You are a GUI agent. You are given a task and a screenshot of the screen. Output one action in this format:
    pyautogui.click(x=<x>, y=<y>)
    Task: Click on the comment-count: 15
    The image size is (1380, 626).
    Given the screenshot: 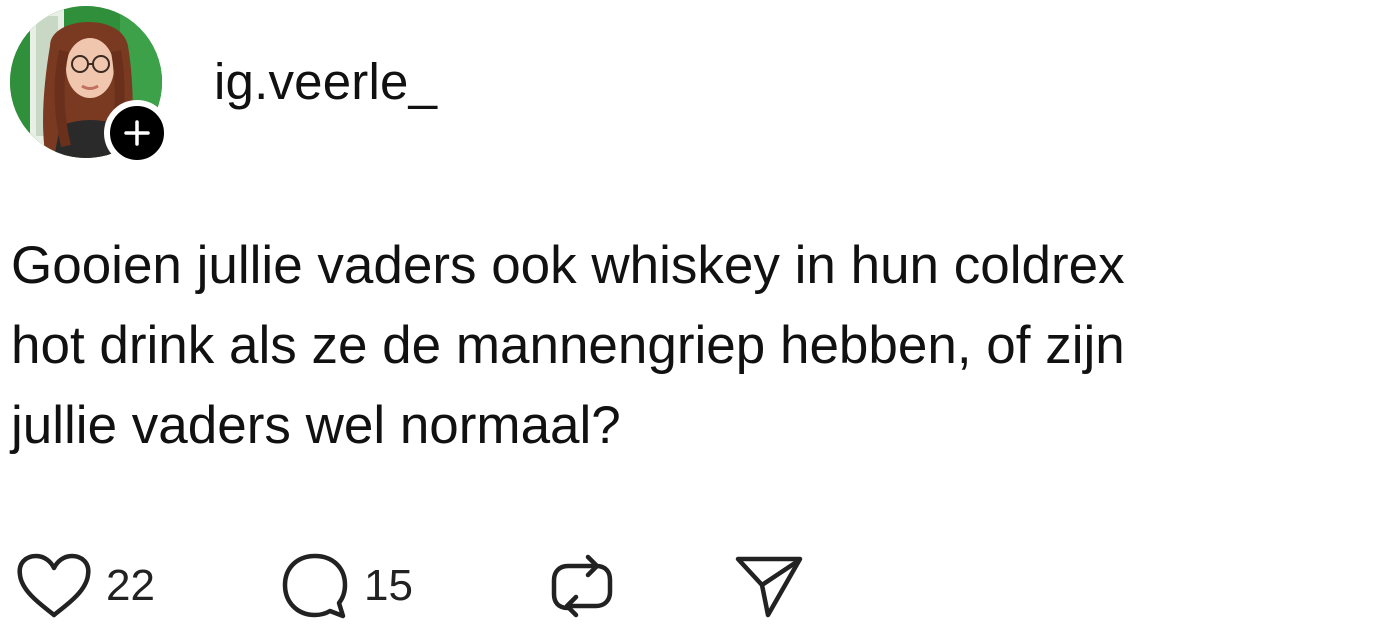 What is the action you would take?
    pyautogui.click(x=388, y=585)
    